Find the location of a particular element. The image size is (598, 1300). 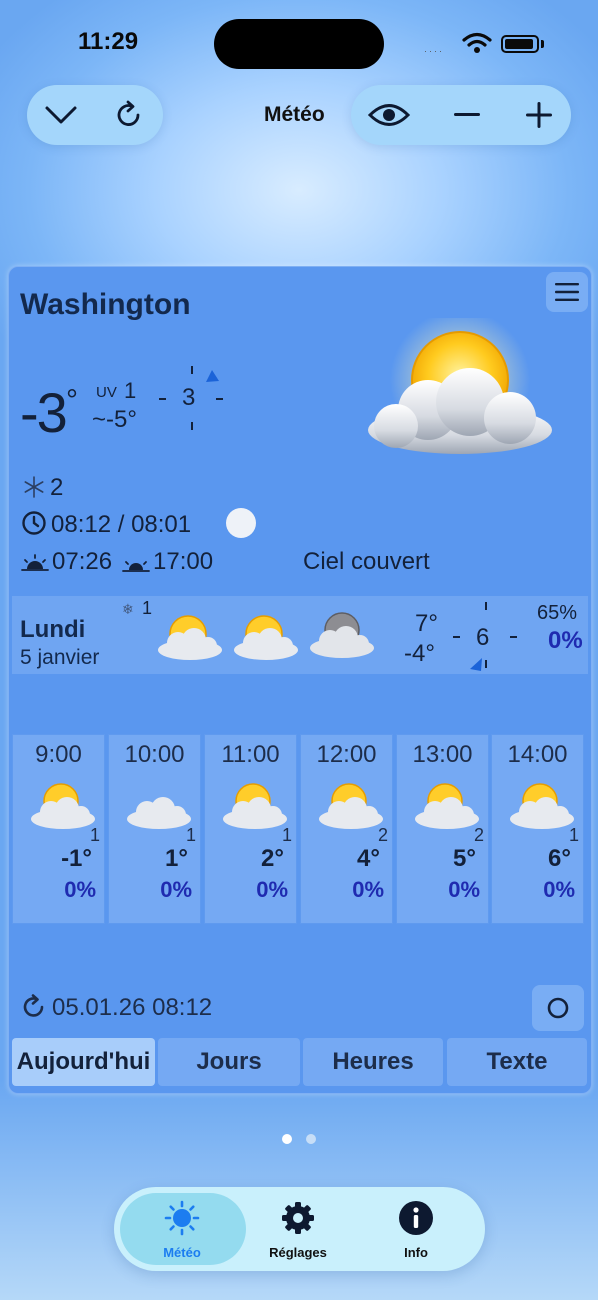

menu-button is located at coordinates (567, 292).